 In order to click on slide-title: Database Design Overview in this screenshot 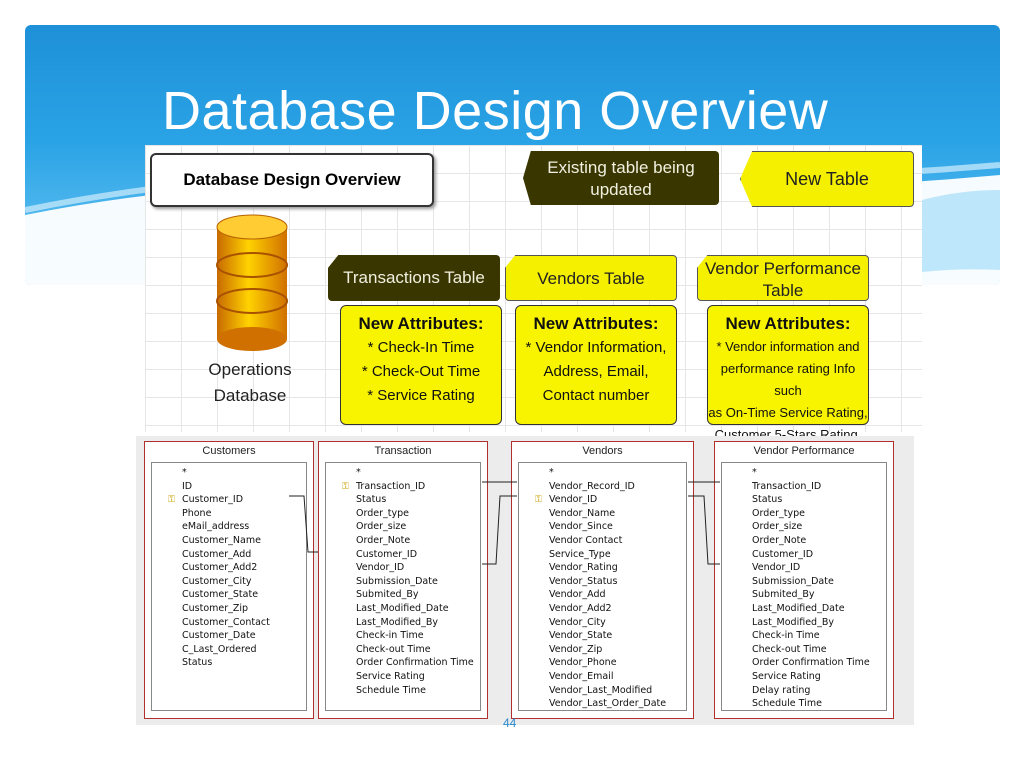, I will do `click(495, 111)`.